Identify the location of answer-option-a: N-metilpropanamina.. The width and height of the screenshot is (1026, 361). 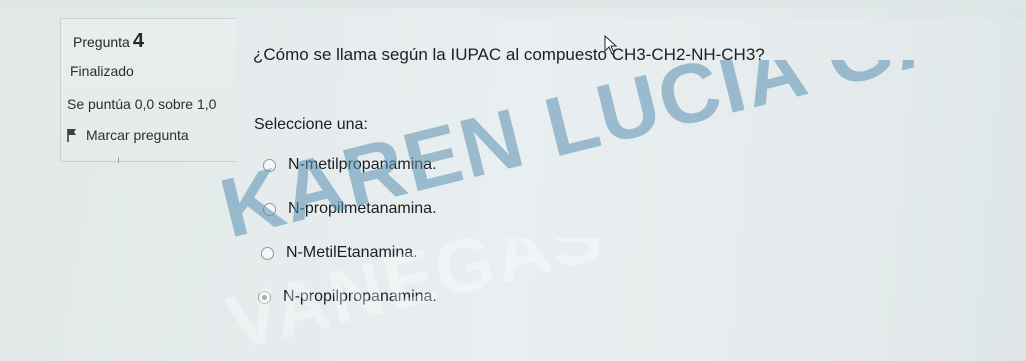
(350, 165).